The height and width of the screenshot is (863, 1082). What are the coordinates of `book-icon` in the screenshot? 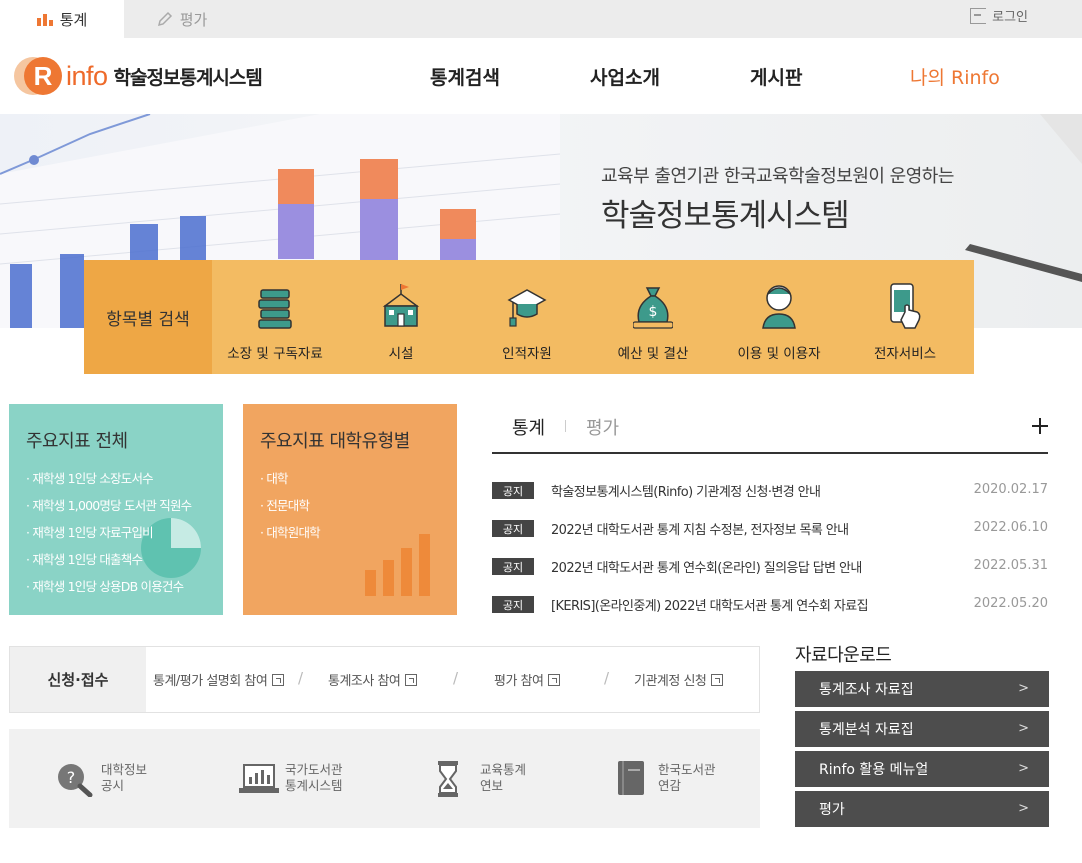 It's located at (631, 778).